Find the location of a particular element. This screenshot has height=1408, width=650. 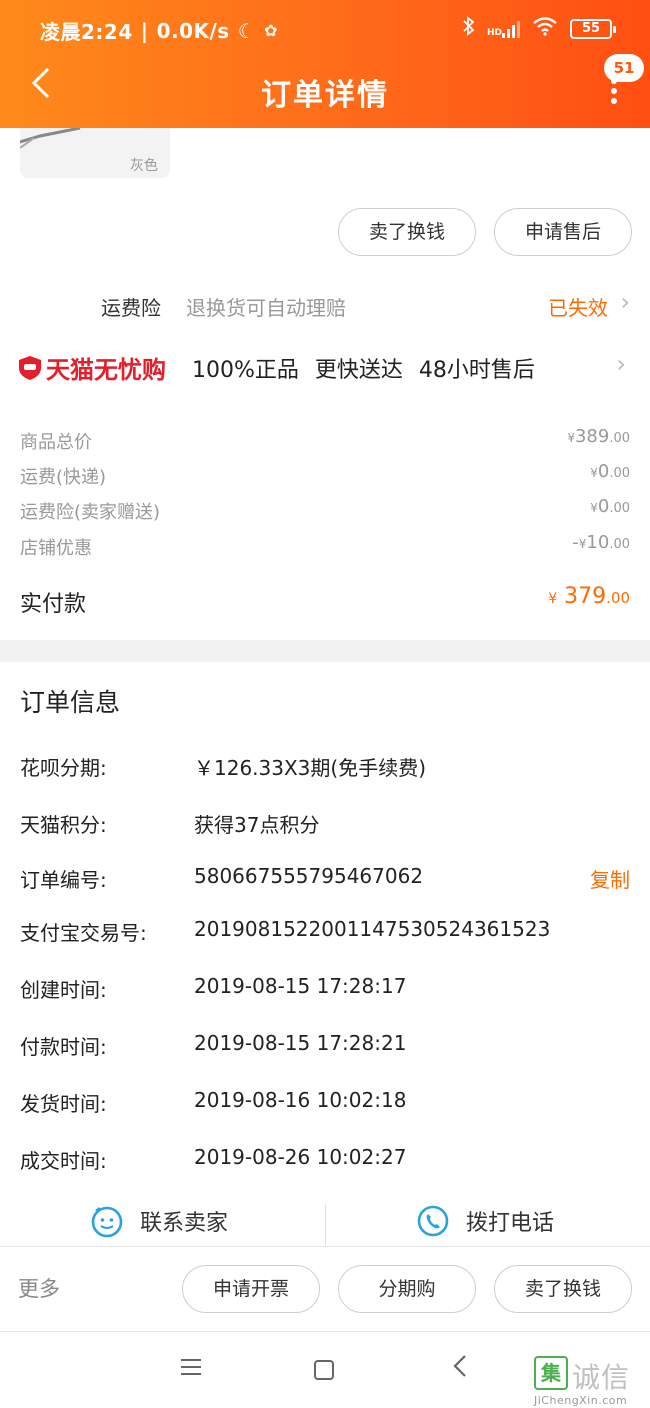

contact-seller-button: 联系卖家 is located at coordinates (159, 1221).